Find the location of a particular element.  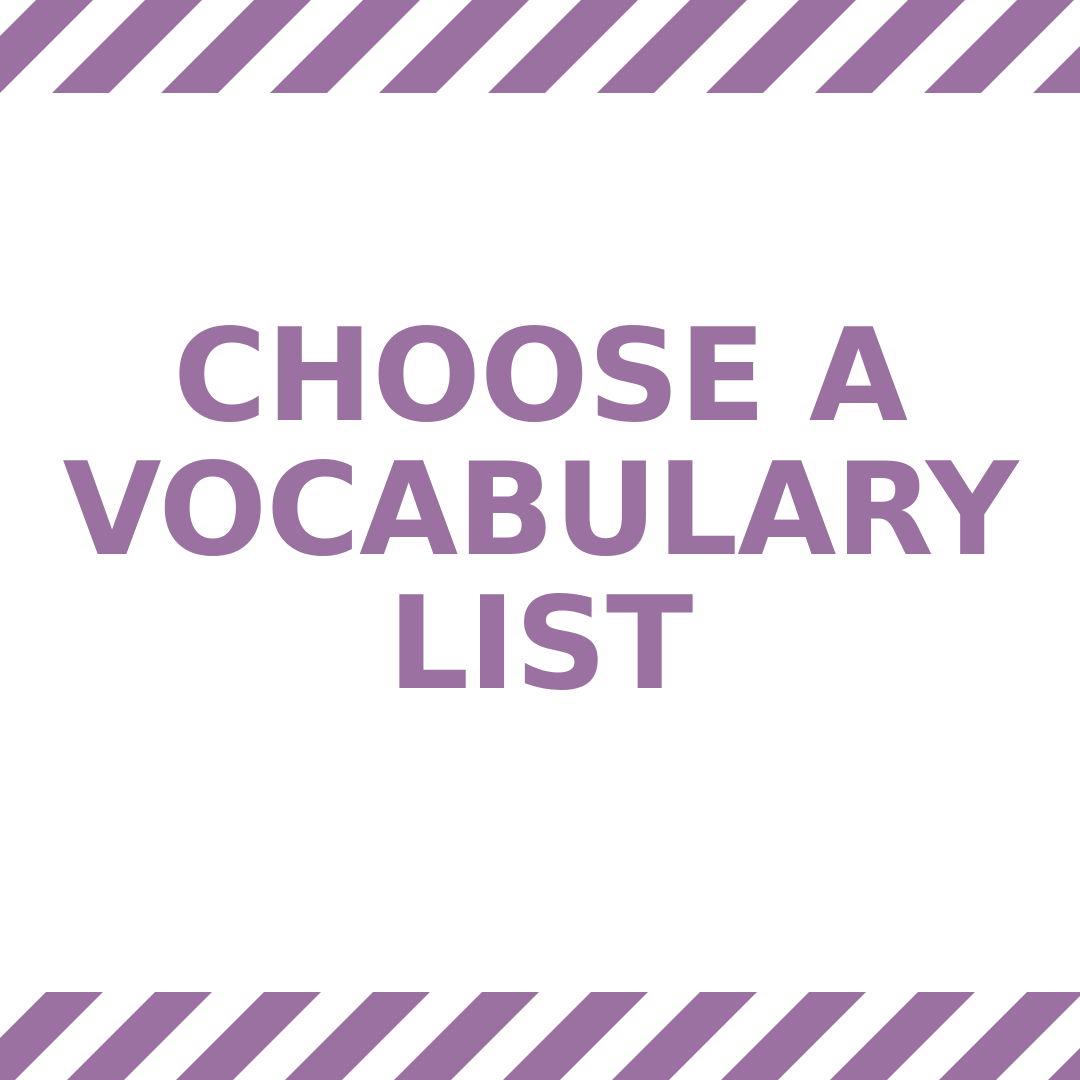

headline-line-3: LIST is located at coordinates (540, 644).